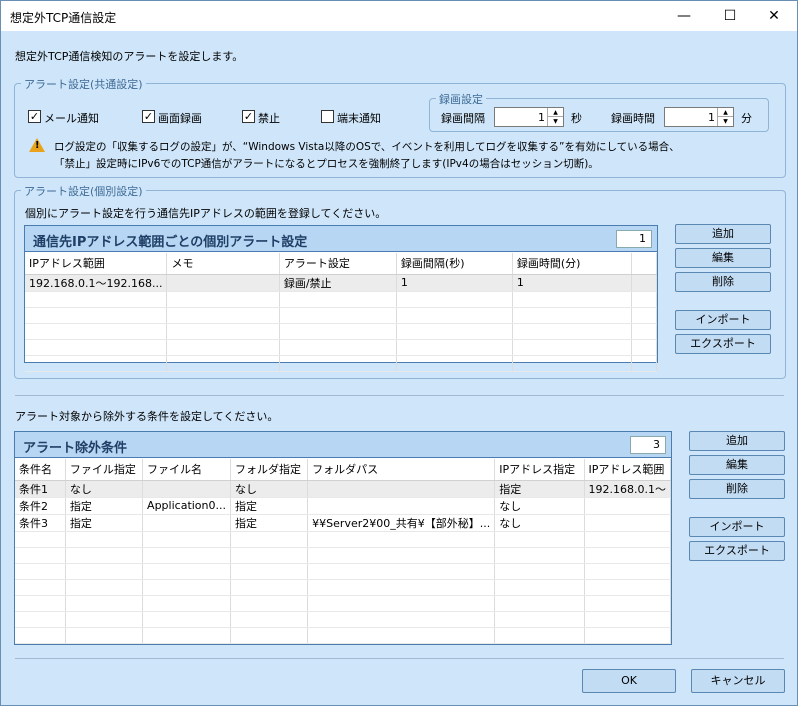 This screenshot has width=798, height=706. I want to click on column-header: ファイル指定, so click(104, 470).